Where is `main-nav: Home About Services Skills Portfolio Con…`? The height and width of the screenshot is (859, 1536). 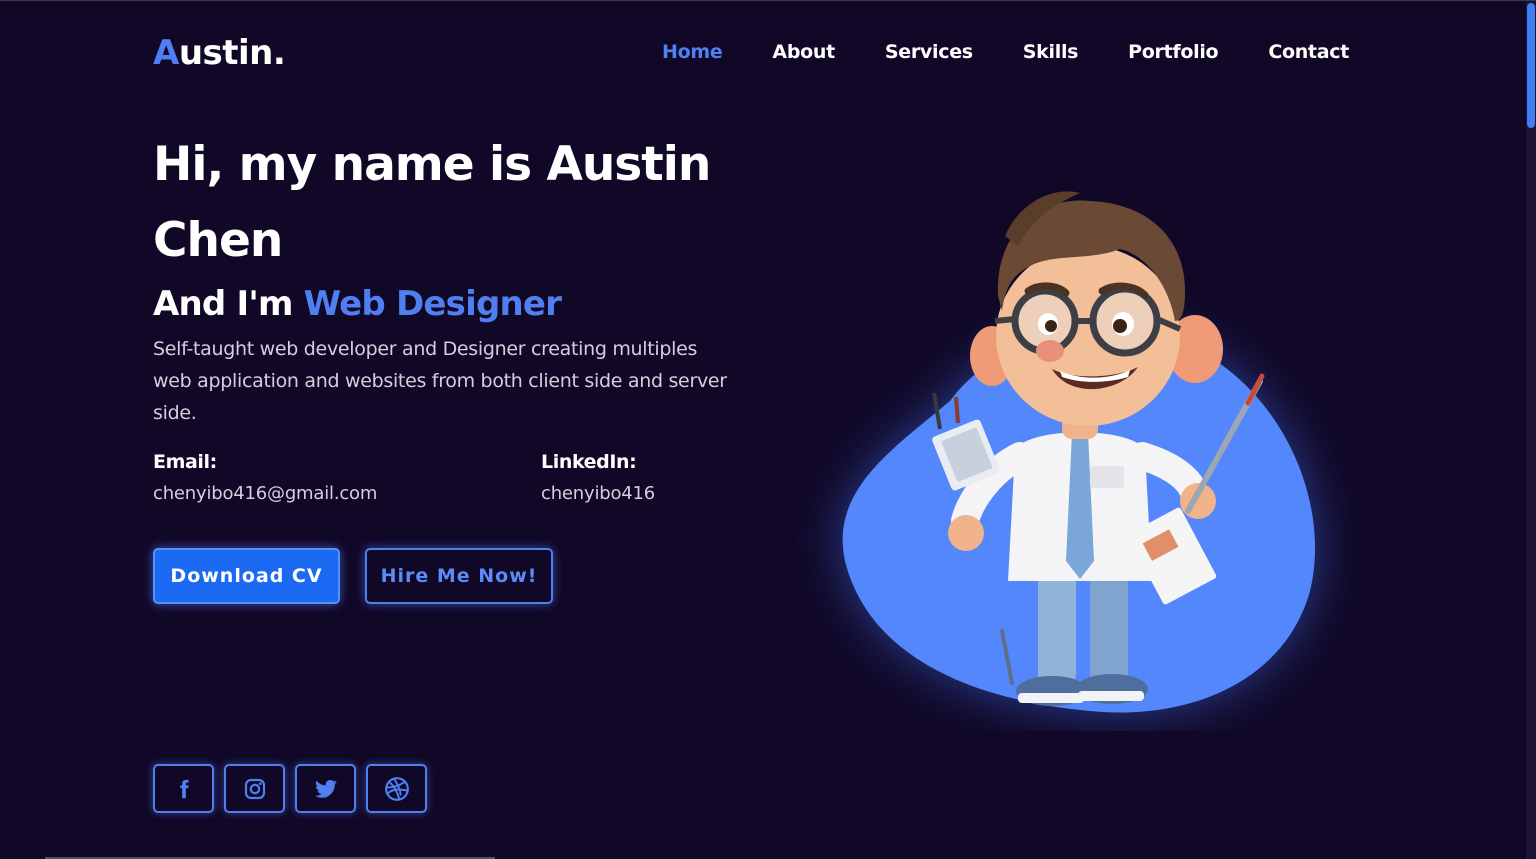
main-nav: Home About Services Skills Portfolio Con… is located at coordinates (1005, 52).